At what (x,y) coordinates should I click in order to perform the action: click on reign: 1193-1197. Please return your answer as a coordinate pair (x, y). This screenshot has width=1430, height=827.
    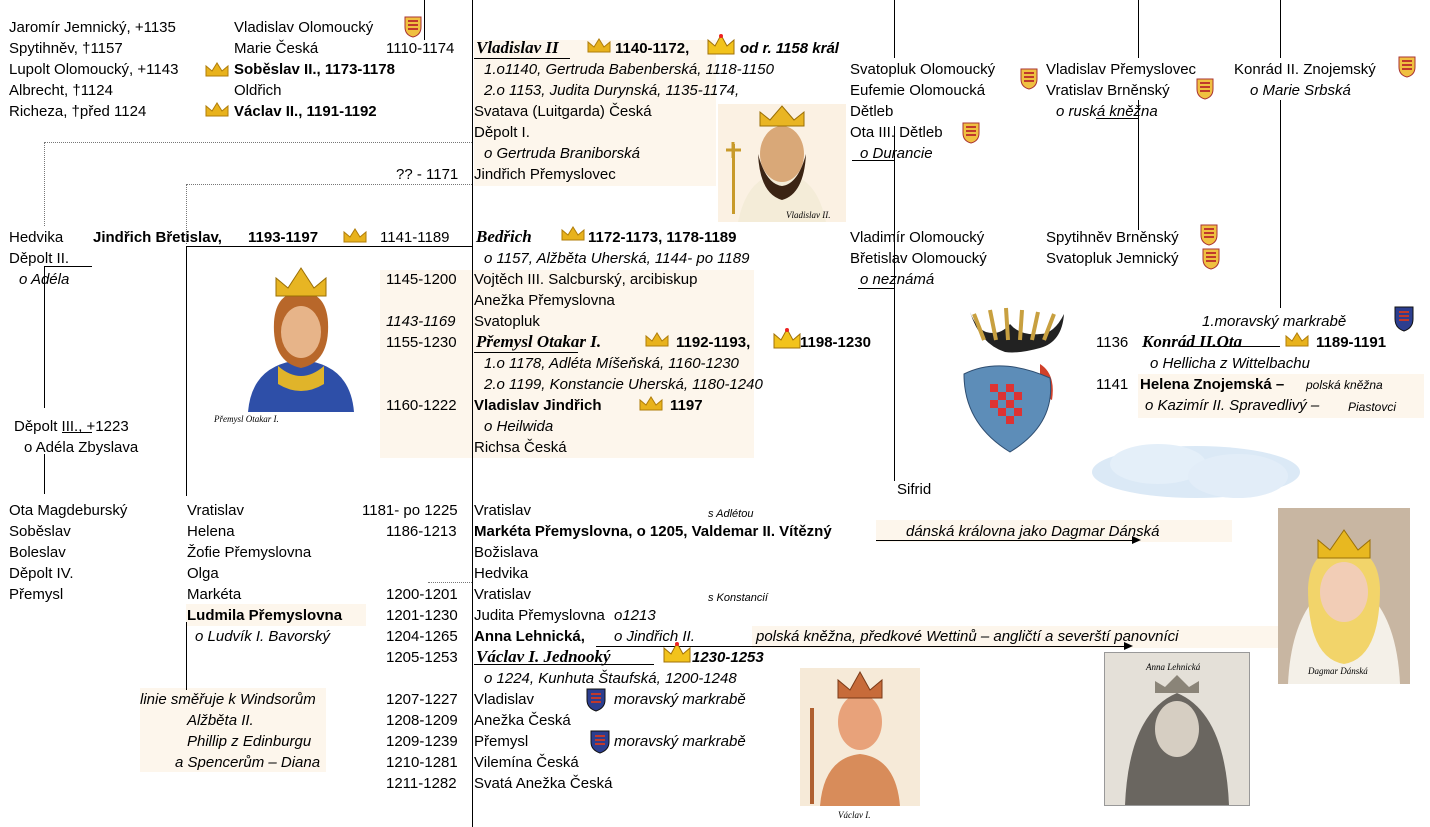
    Looking at the image, I should click on (283, 237).